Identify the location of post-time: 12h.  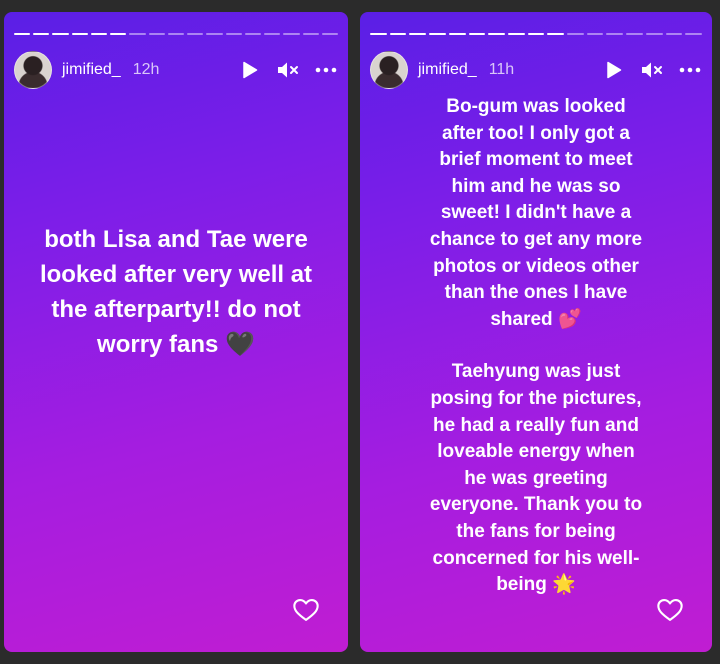
(146, 69).